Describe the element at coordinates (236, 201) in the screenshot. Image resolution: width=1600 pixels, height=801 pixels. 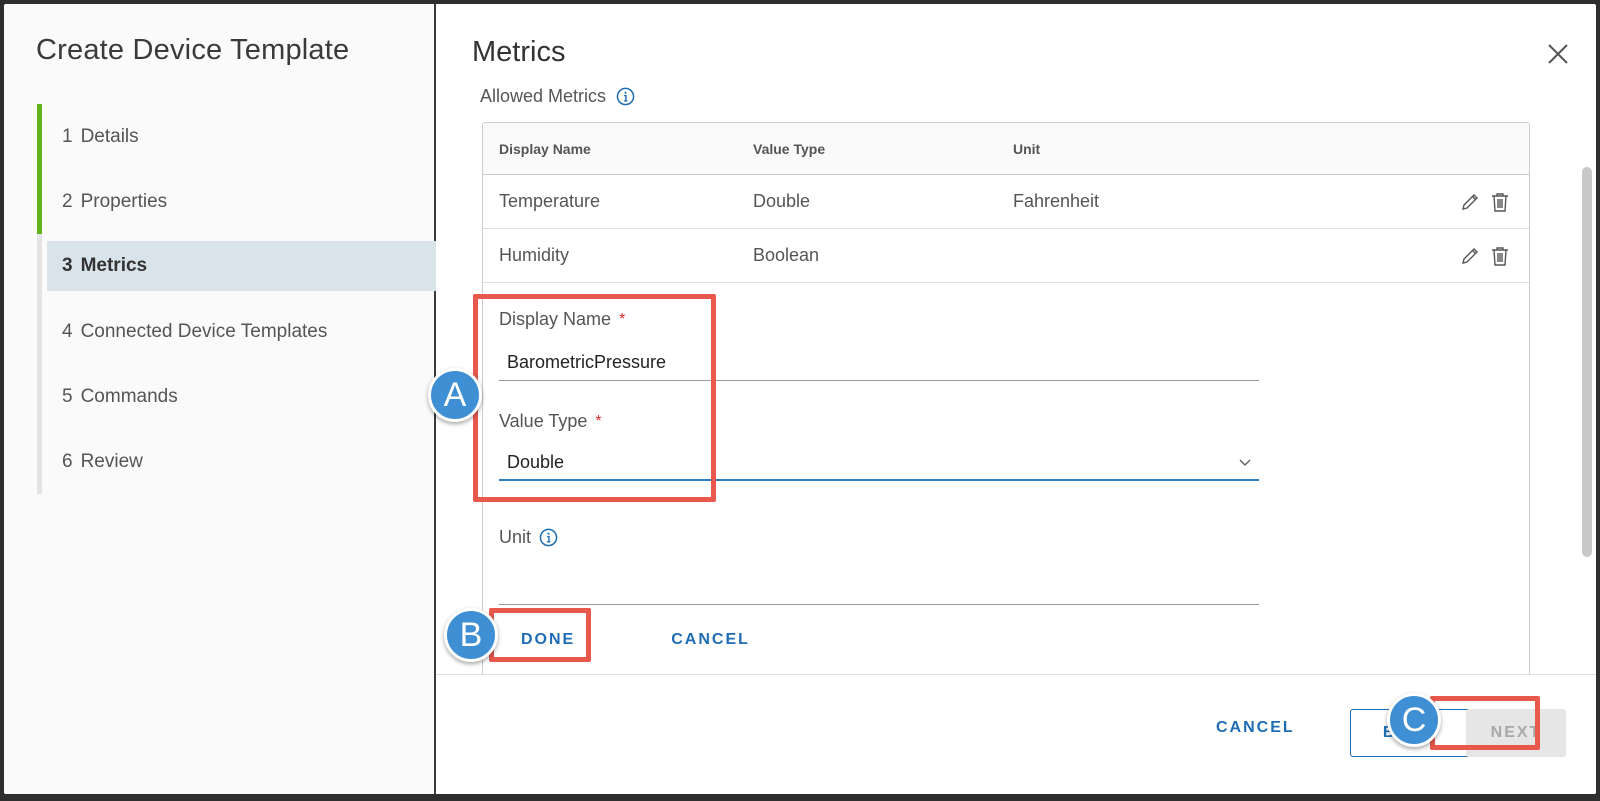
I see `step-properties: 2 Properties` at that location.